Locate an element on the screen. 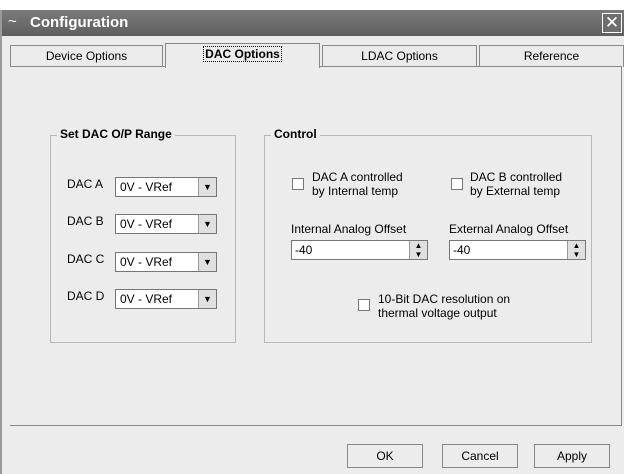 The width and height of the screenshot is (624, 474). tab-dac-options: DAC Options is located at coordinates (242, 55).